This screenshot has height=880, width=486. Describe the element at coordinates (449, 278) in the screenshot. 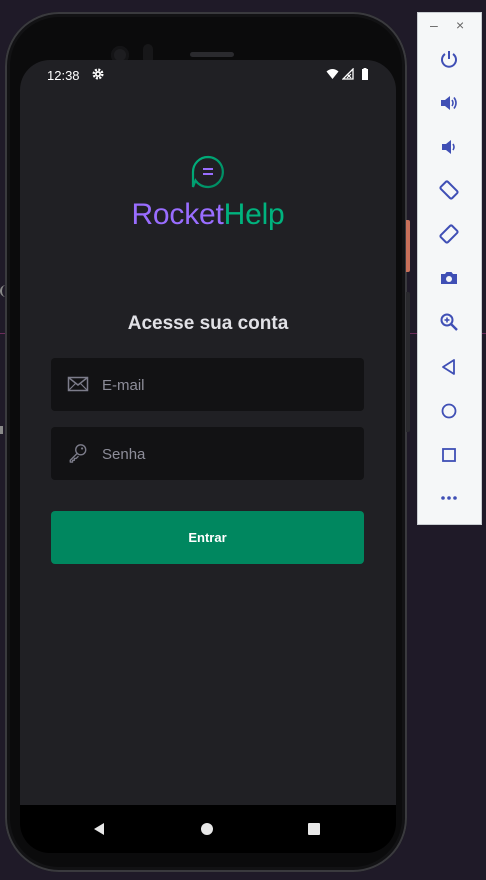

I see `camera-icon` at that location.